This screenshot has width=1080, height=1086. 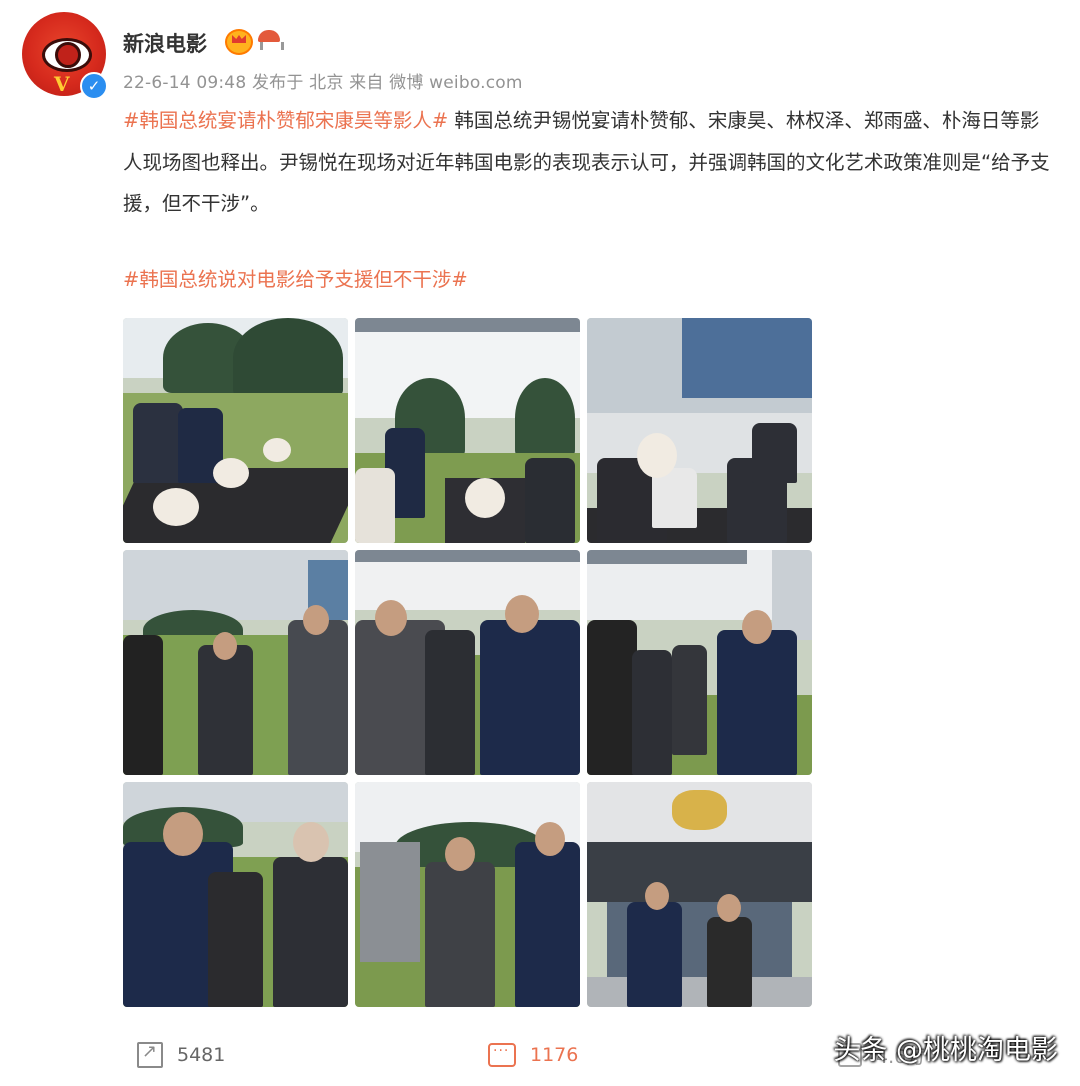 I want to click on comment-button: 1176, so click(x=533, y=1055).